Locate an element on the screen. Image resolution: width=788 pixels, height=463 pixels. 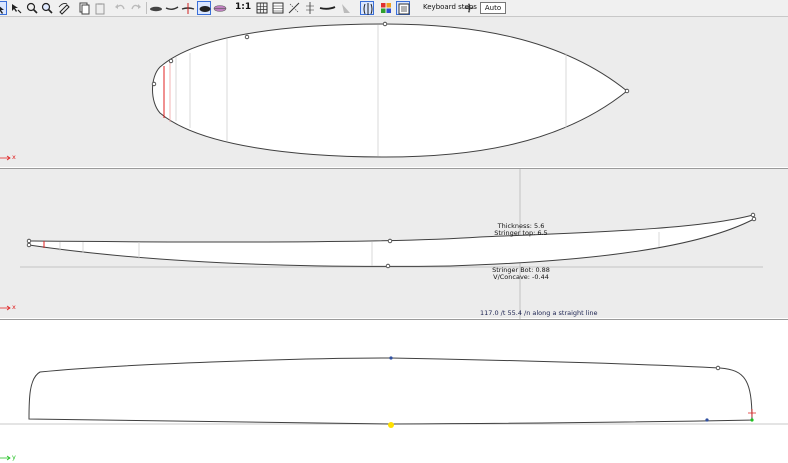
paste-icon is located at coordinates (100, 8).